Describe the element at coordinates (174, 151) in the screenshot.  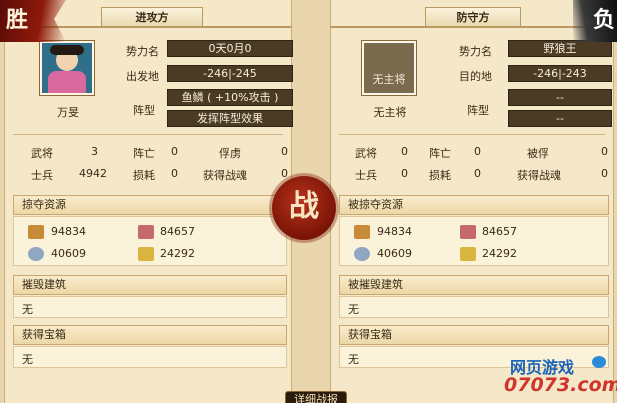
I see `attacker-dead-value: 0` at that location.